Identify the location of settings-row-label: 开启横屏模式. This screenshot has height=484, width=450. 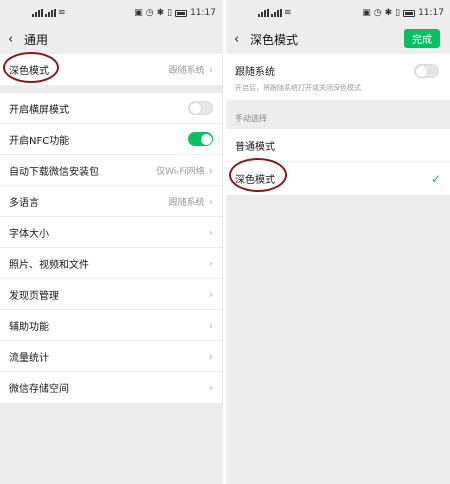
(39, 110).